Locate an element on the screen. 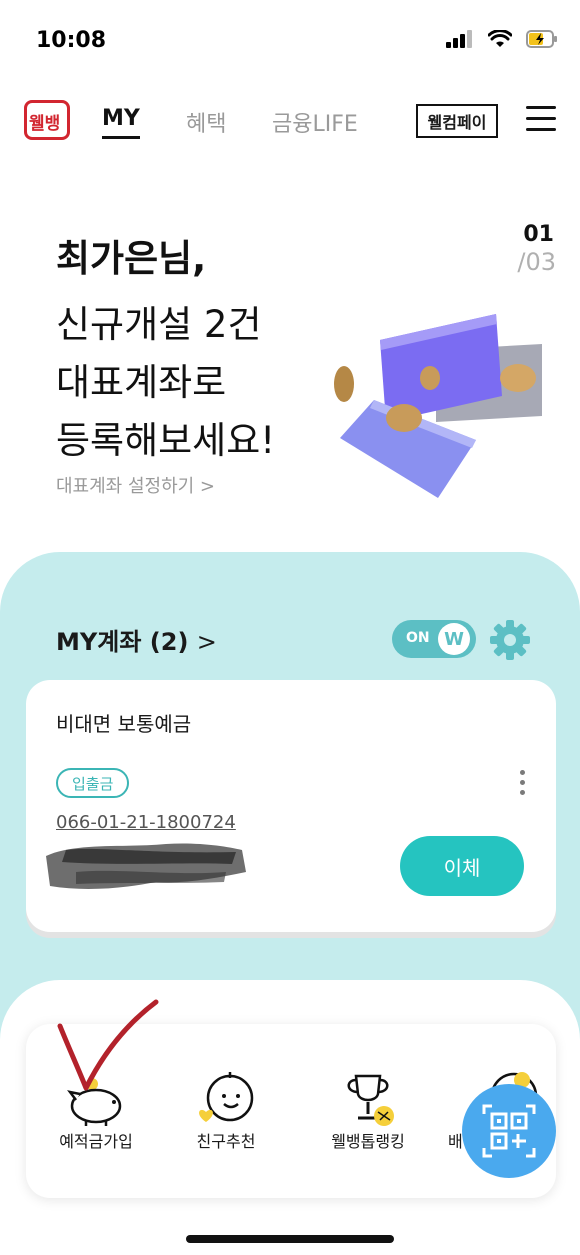  wifi-icon is located at coordinates (500, 38).